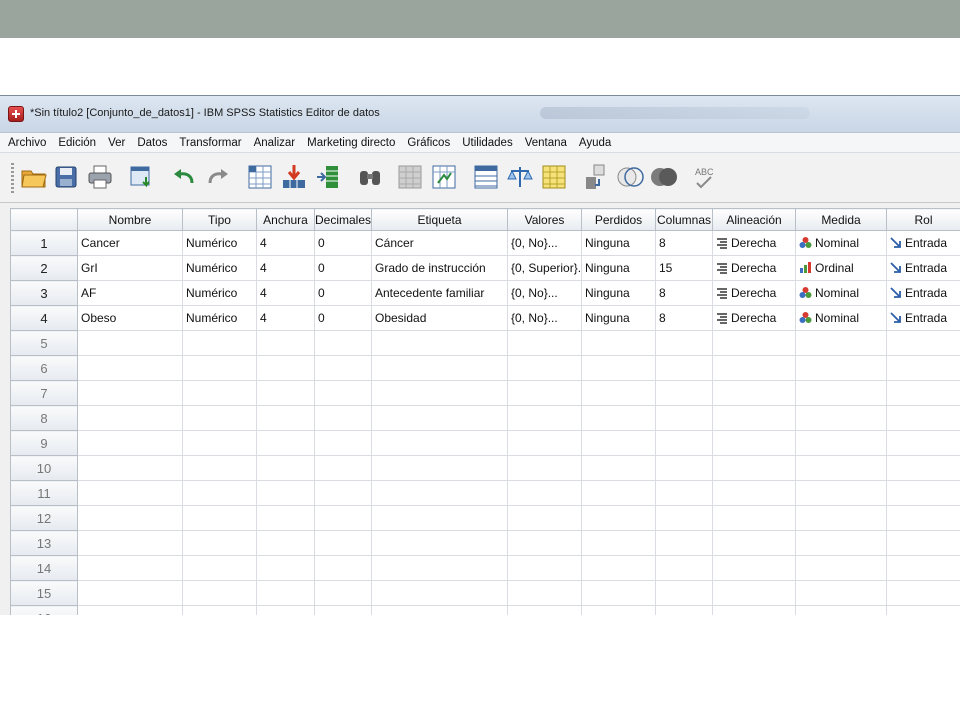  Describe the element at coordinates (142, 177) in the screenshot. I see `dialog-recall-icon` at that location.